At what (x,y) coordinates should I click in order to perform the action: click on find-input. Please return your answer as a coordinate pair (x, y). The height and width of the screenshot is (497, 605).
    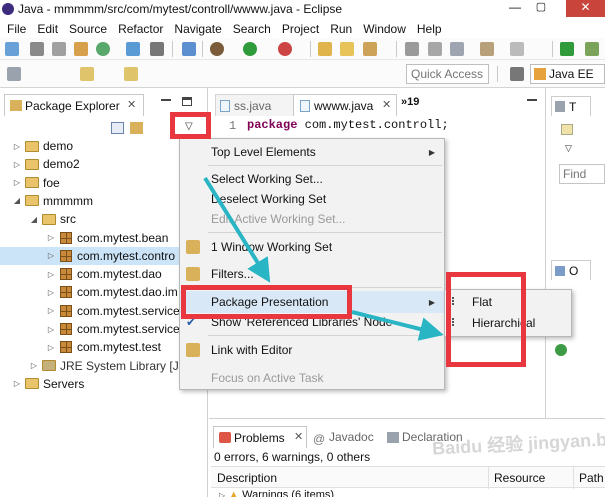
    Looking at the image, I should click on (582, 174).